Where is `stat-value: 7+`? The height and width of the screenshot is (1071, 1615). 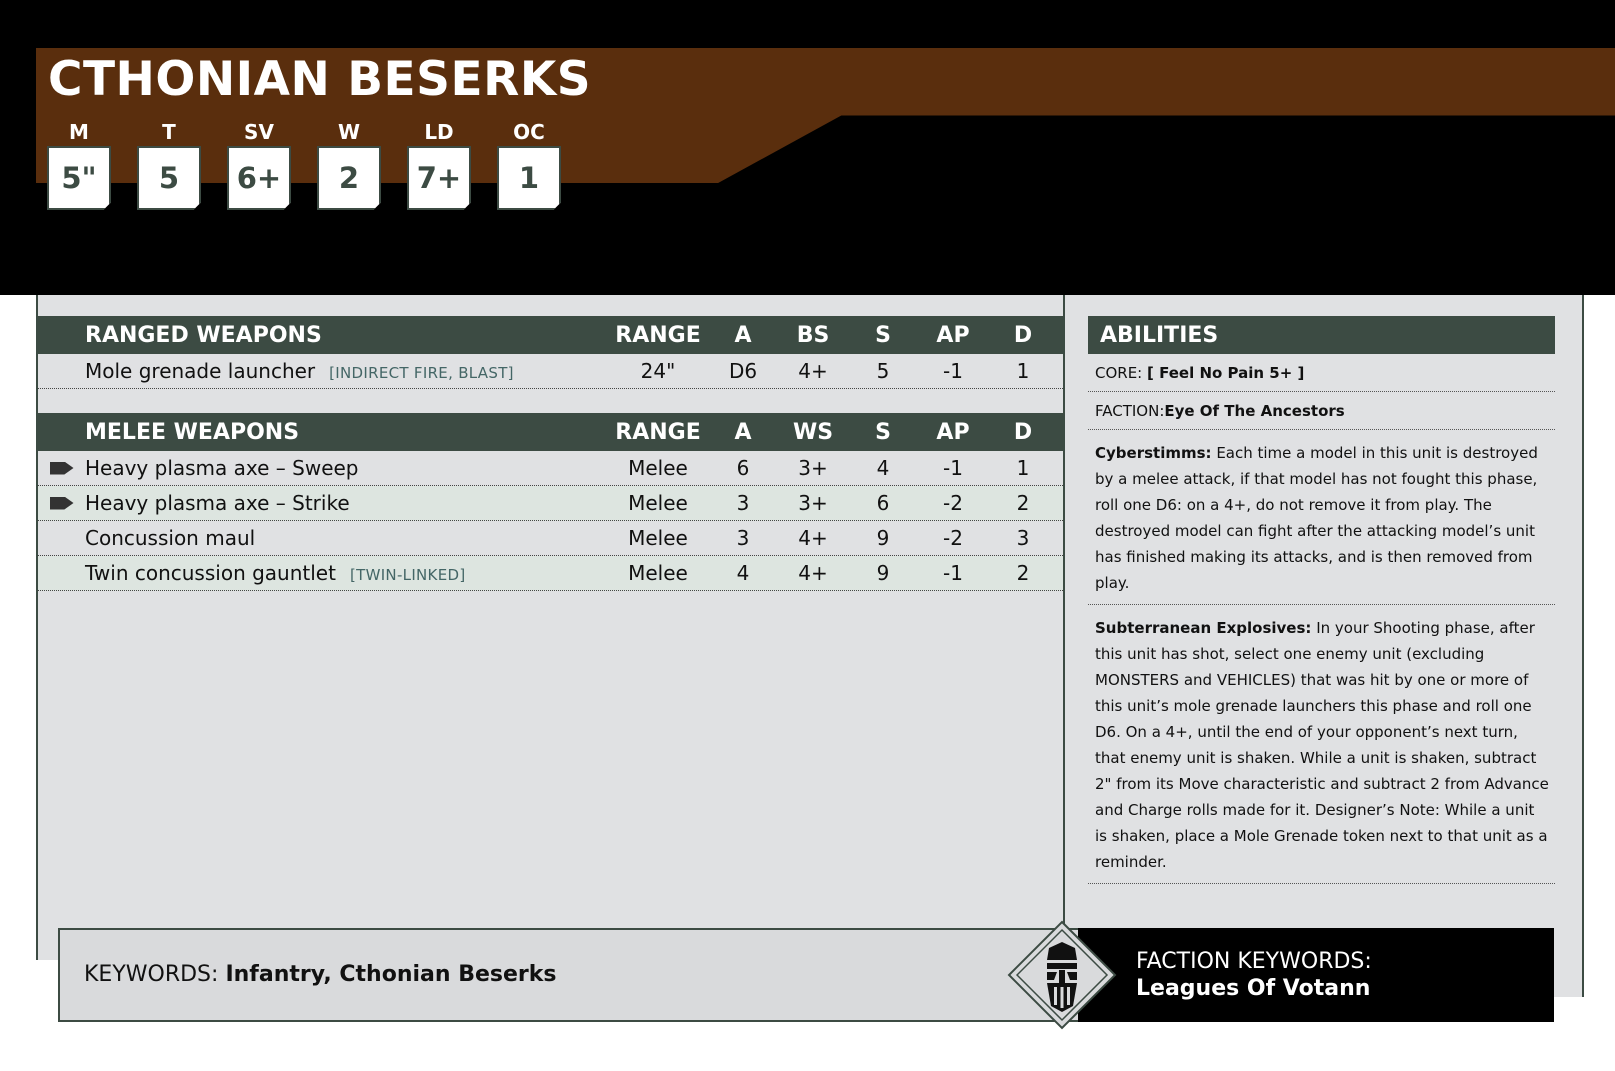
stat-value: 7+ is located at coordinates (439, 178).